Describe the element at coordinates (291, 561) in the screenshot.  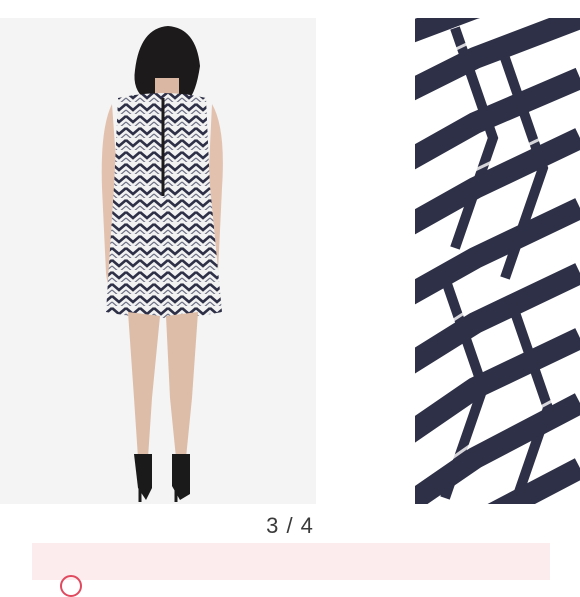
I see `promo-banner` at that location.